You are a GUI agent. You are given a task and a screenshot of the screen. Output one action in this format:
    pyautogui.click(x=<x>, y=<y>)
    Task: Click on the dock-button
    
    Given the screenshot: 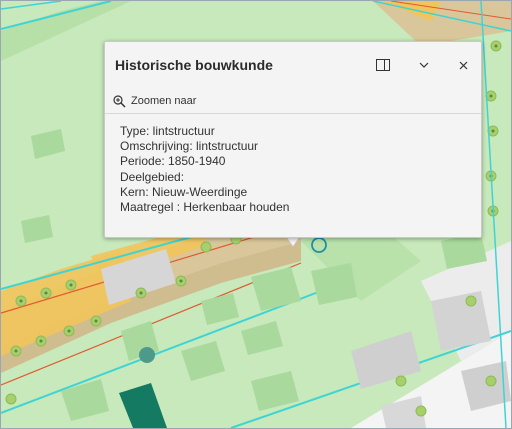 What is the action you would take?
    pyautogui.click(x=383, y=65)
    